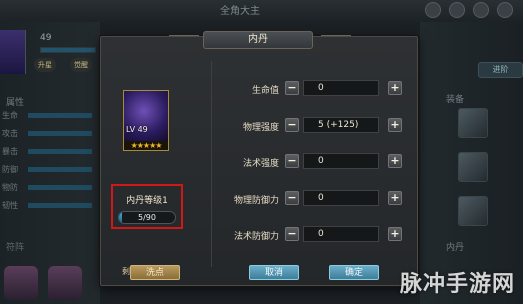  I want to click on hero-portrait, so click(13, 52).